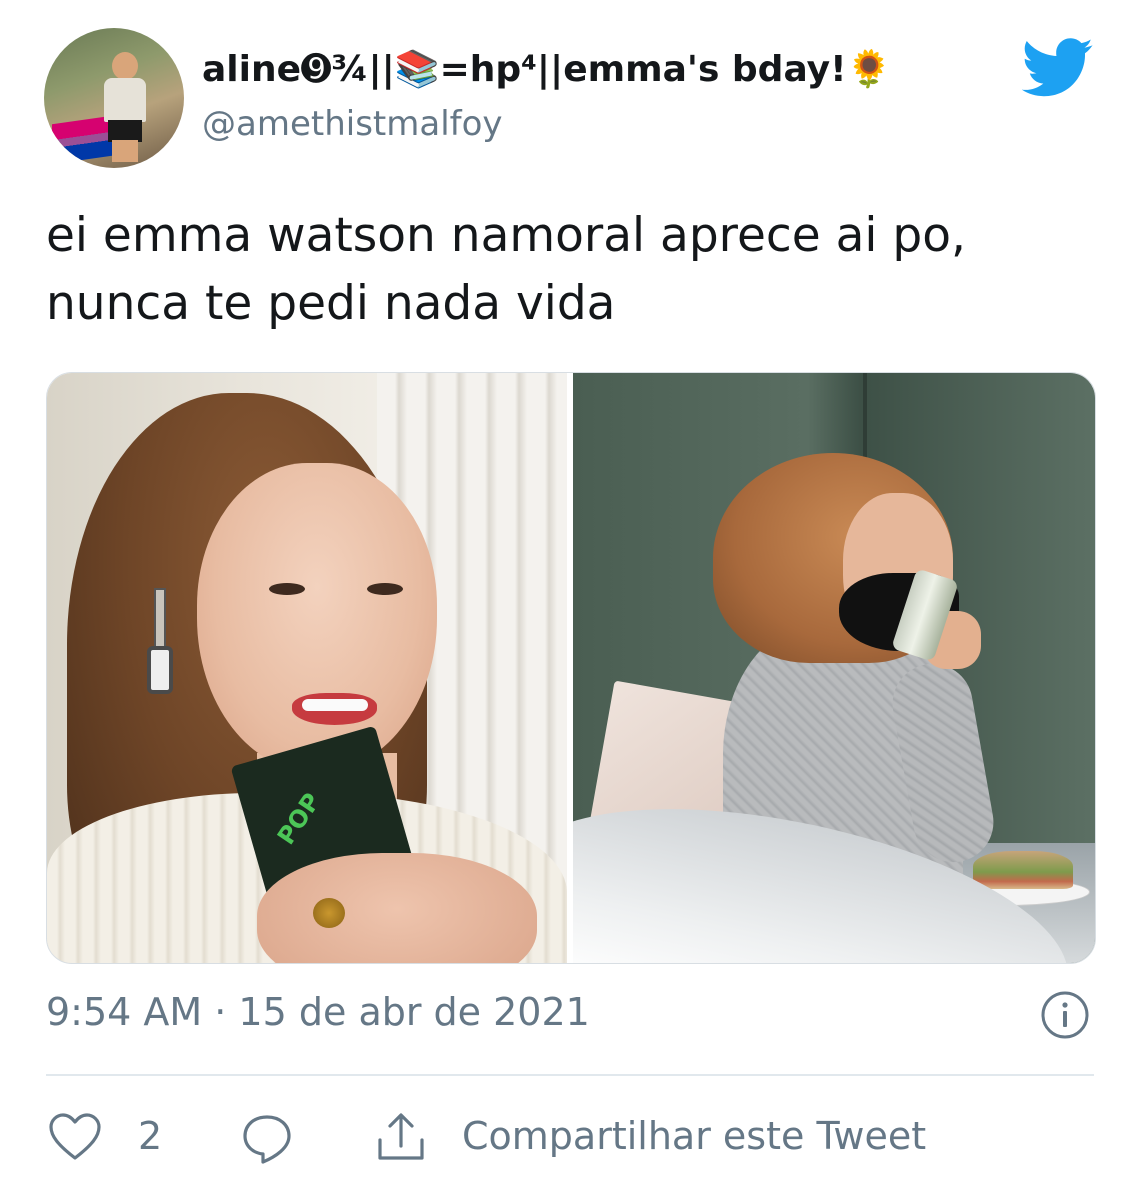 The image size is (1138, 1190). I want to click on reply-icon, so click(267, 1139).